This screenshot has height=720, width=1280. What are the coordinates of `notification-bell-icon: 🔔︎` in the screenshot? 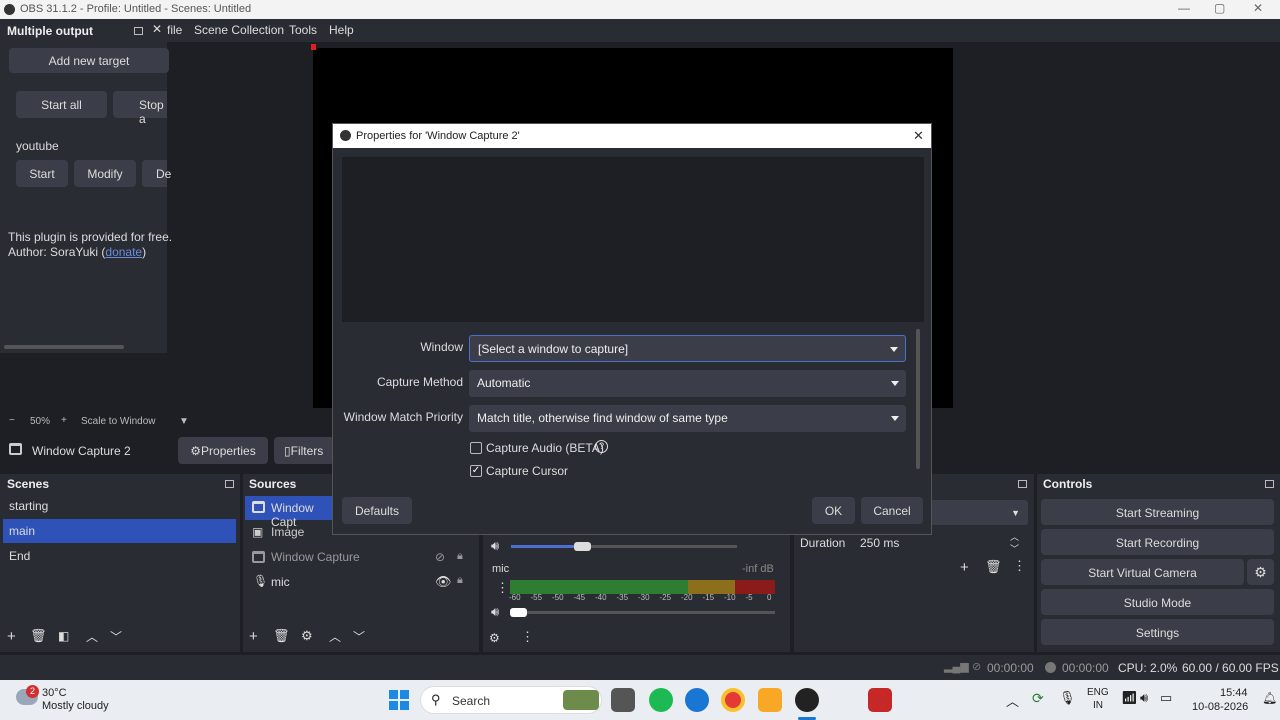 It's located at (1269, 698).